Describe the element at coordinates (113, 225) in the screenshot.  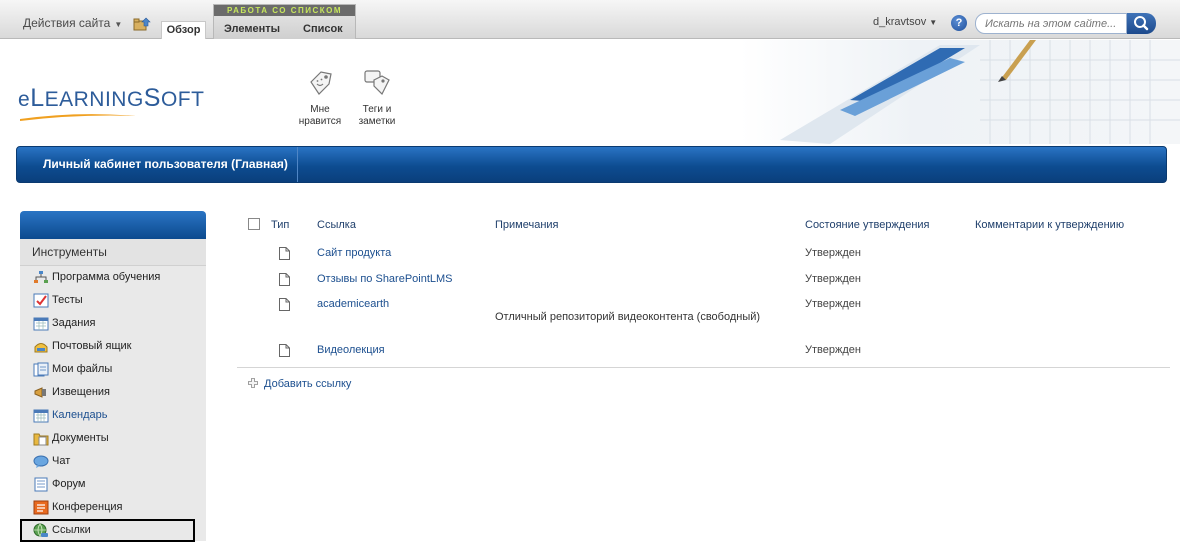
I see `sidebar-header-bar` at that location.